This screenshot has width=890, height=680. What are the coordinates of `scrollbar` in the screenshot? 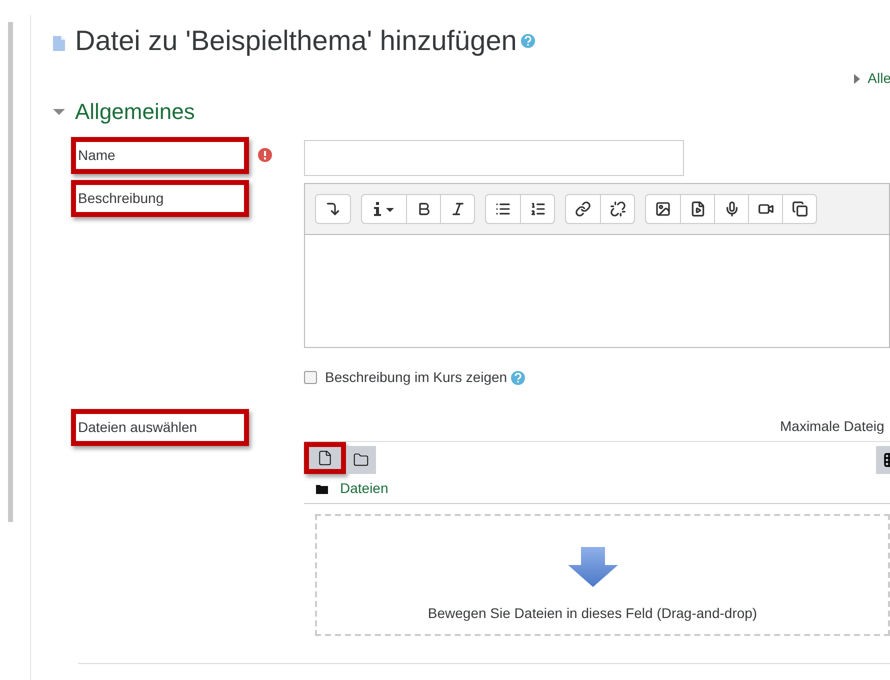 It's located at (10, 272).